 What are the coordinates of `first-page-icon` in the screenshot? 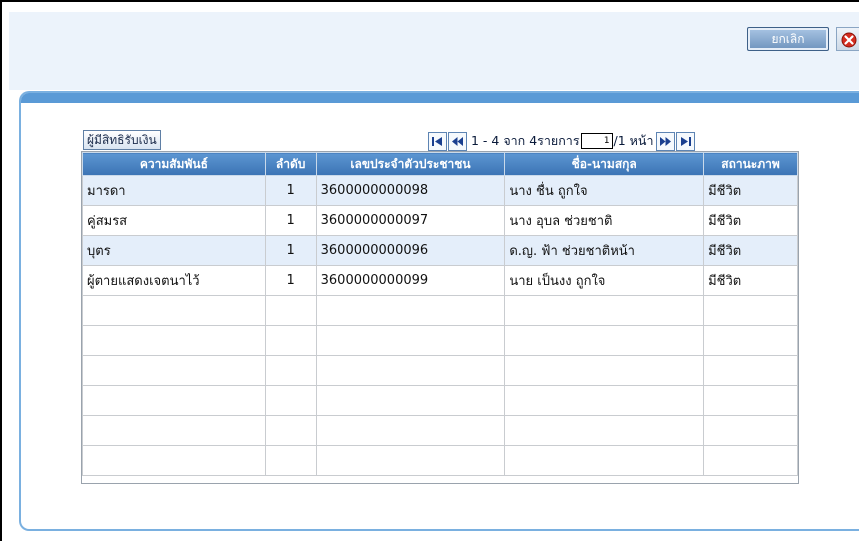 It's located at (437, 141).